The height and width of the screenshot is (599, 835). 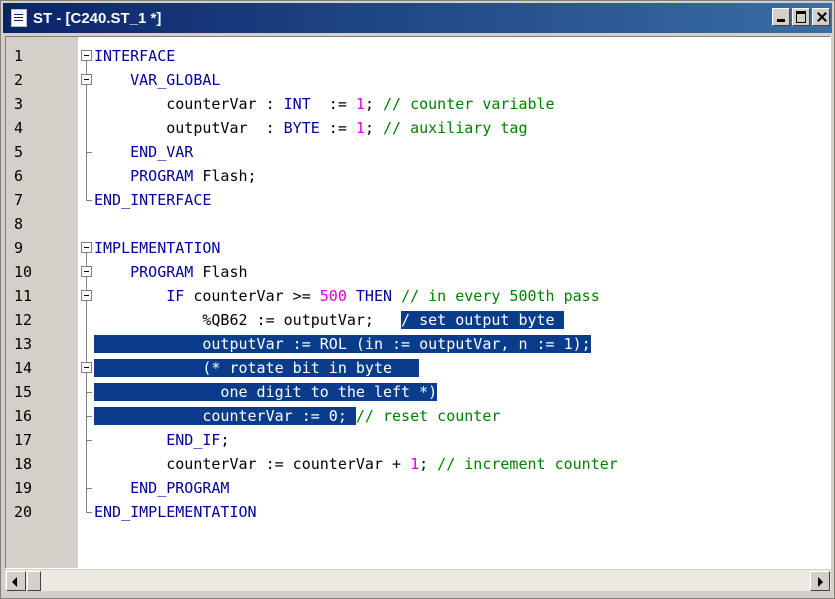 I want to click on code-line: 7 END_INTERFACE, so click(x=418, y=200).